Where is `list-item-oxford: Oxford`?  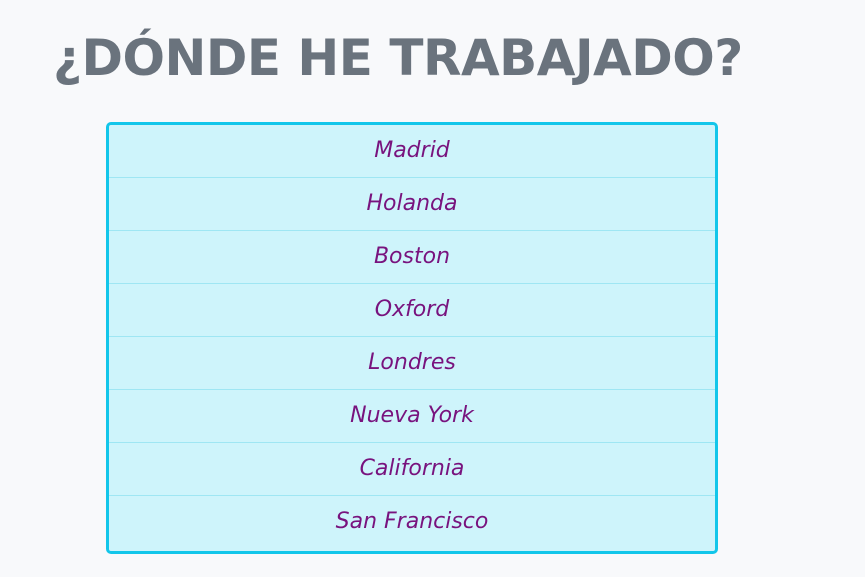
list-item-oxford: Oxford is located at coordinates (412, 310).